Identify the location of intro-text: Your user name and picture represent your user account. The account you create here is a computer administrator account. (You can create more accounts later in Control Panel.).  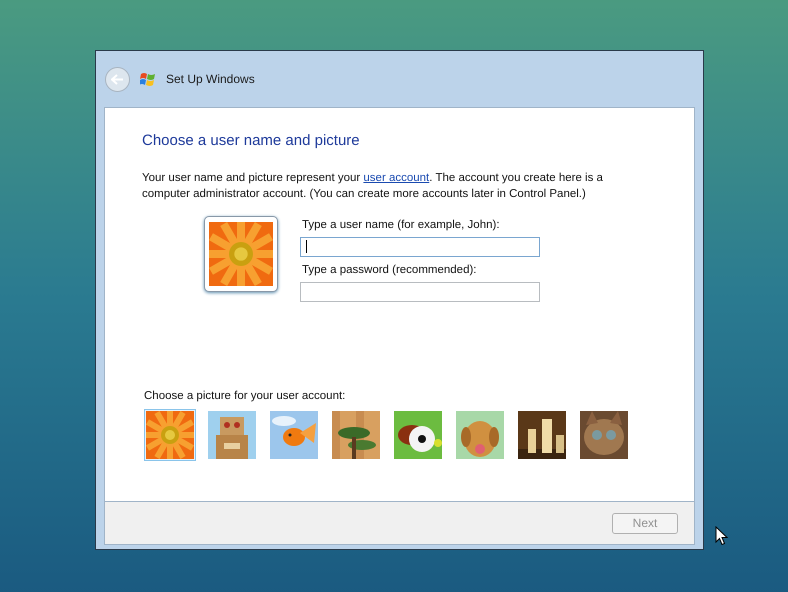
(373, 186).